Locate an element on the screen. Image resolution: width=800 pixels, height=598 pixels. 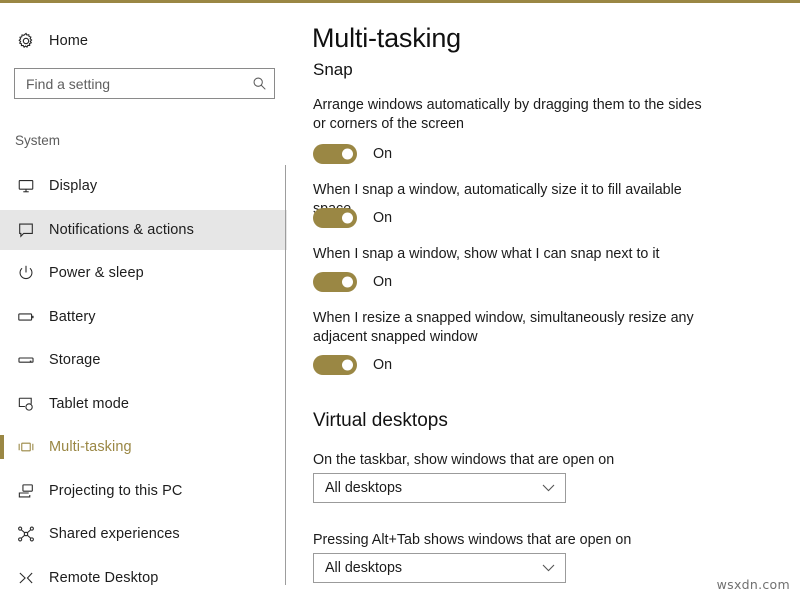
remote-desktop-icon is located at coordinates (26, 578).